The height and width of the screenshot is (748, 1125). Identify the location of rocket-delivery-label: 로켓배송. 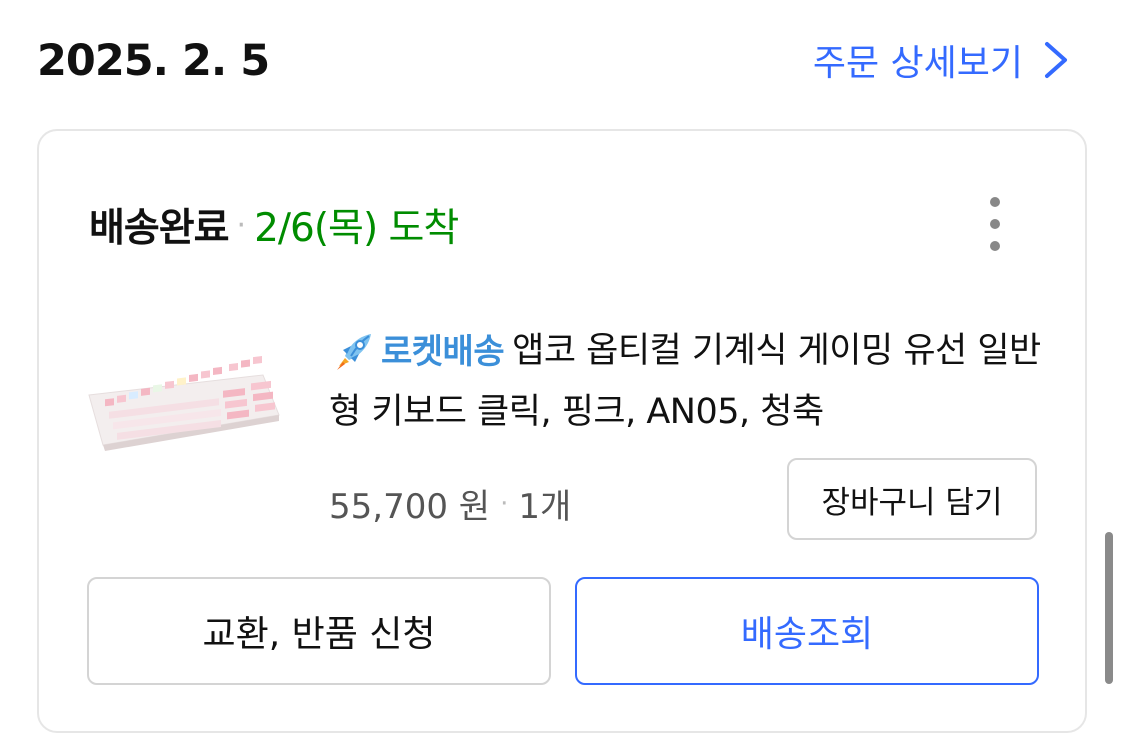
(443, 352).